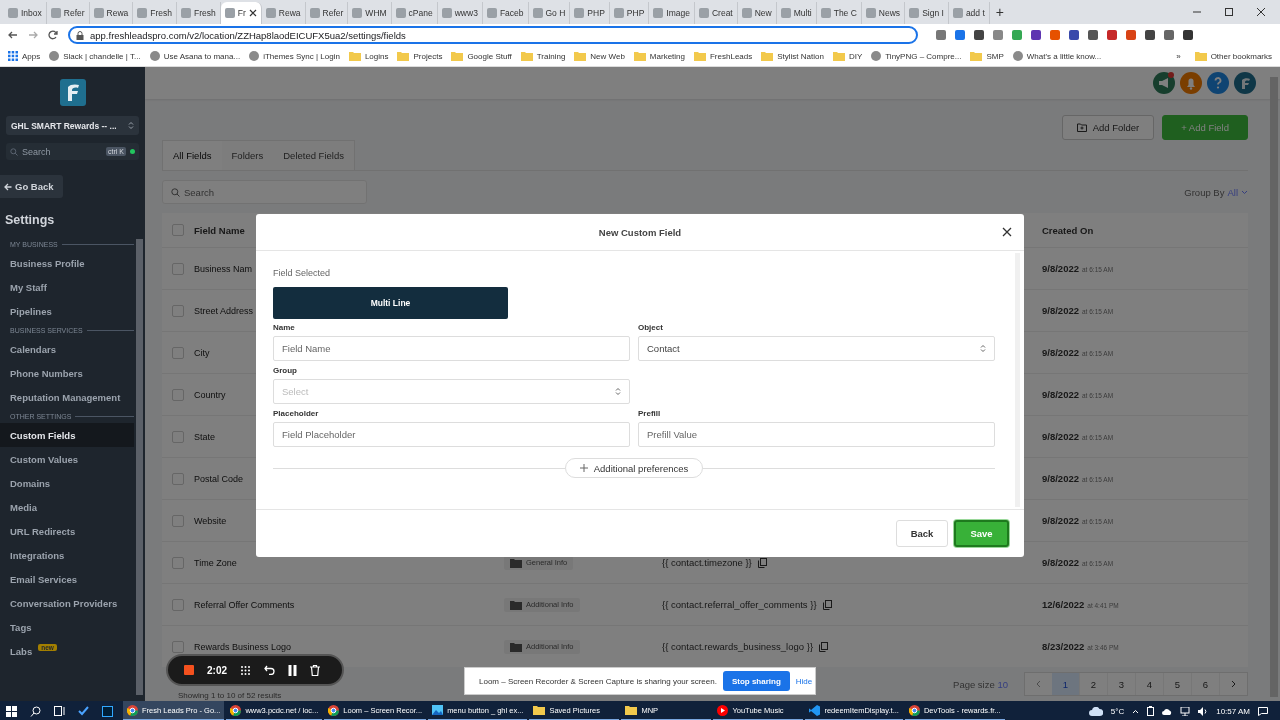 Image resolution: width=1280 pixels, height=720 pixels. Describe the element at coordinates (792, 56) in the screenshot. I see `bookmark: Stylist Nation` at that location.